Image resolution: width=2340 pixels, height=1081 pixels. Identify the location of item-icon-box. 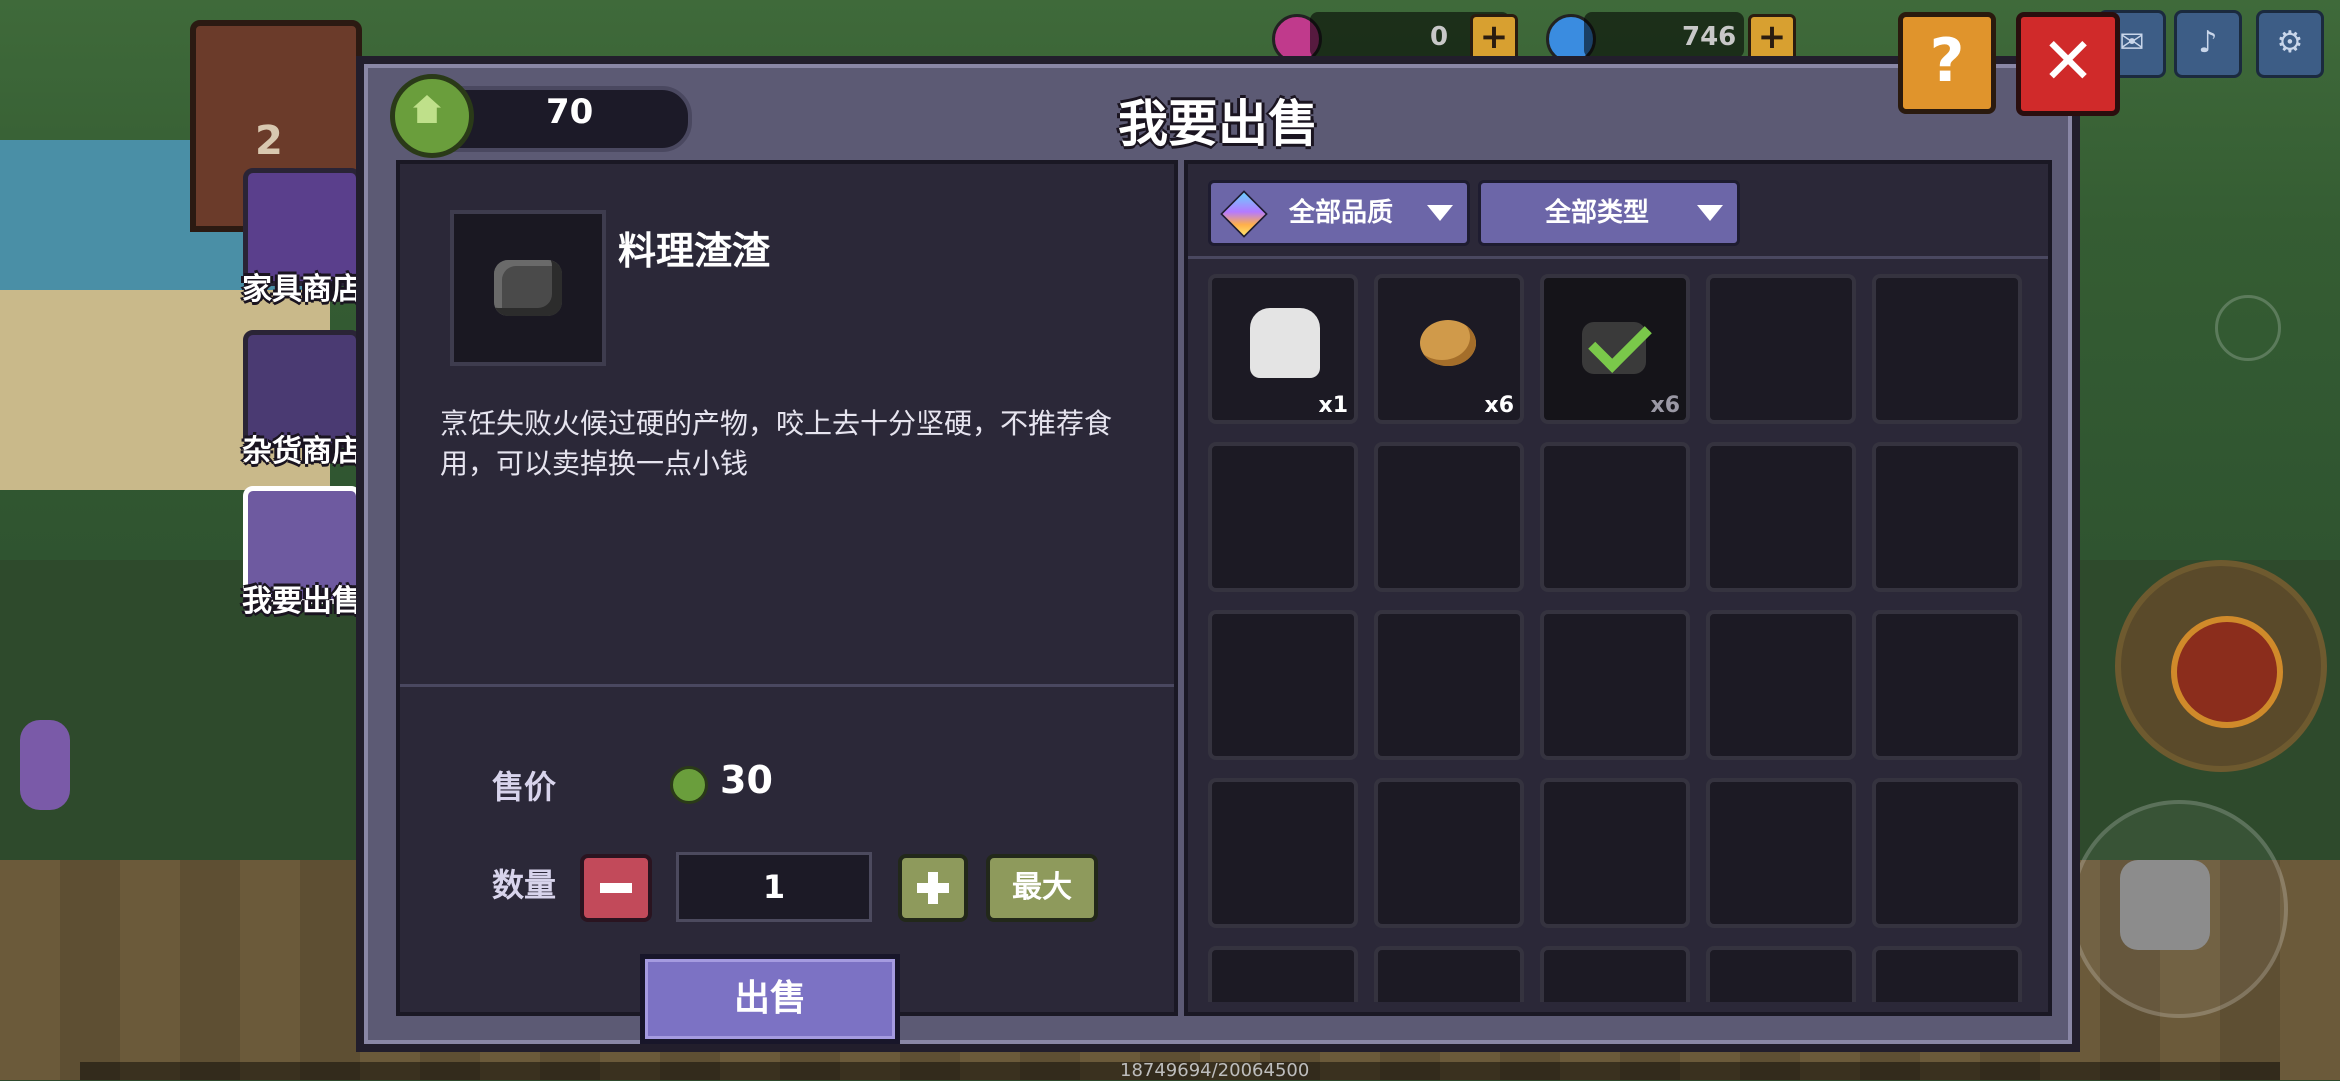
(528, 288).